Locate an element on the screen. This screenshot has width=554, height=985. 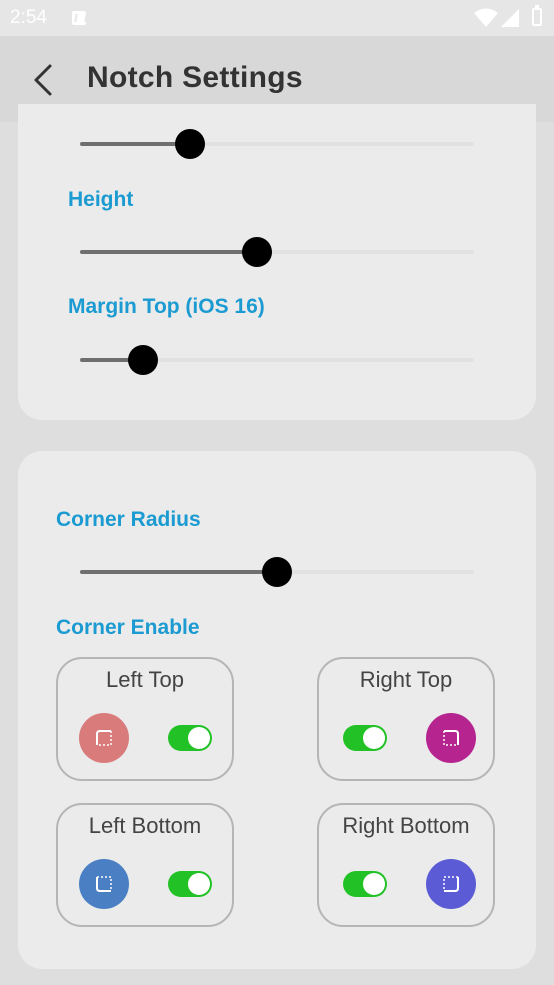
corner-left-bottom-box: Left Bottom is located at coordinates (145, 865).